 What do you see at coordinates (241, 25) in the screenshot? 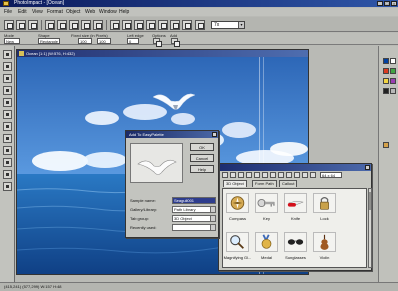
I see `chevron-down-icon: ▾` at bounding box center [241, 25].